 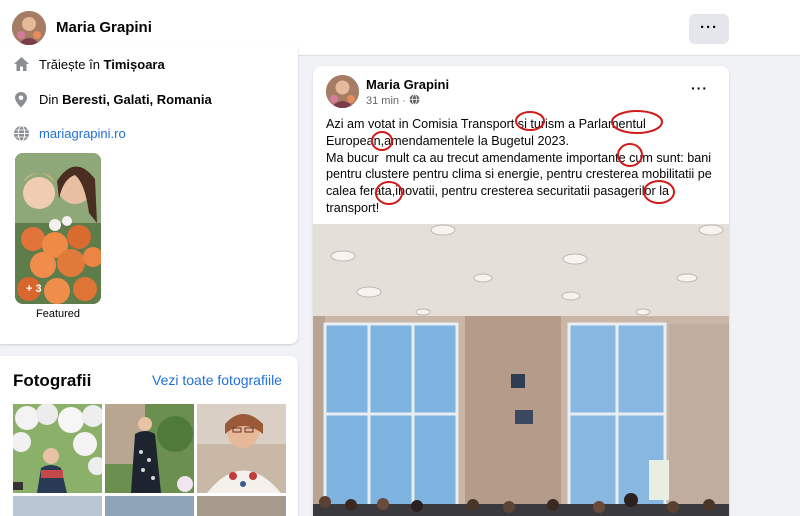 I want to click on featured-photo, so click(x=58, y=228).